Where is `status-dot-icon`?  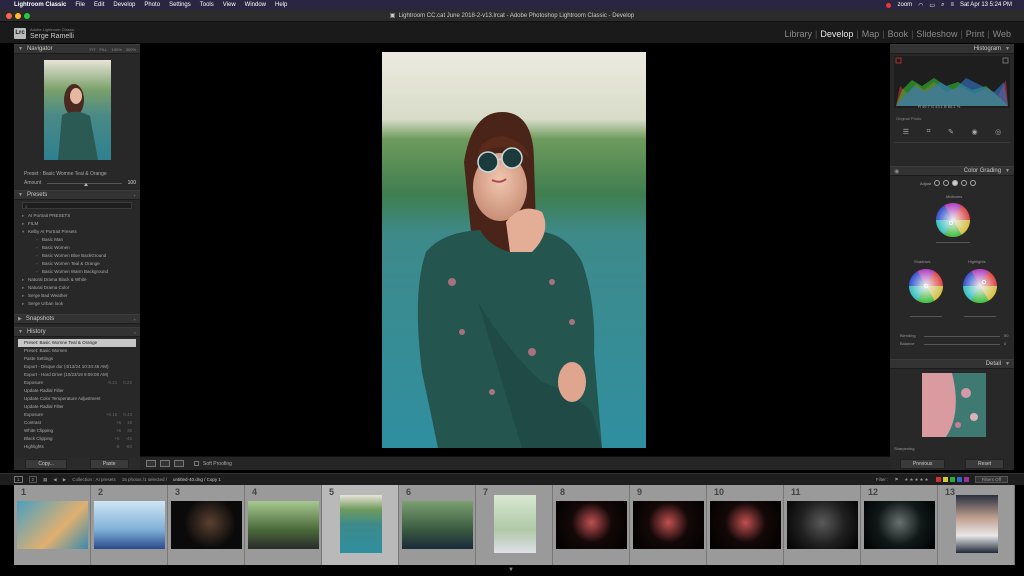
status-dot-icon is located at coordinates (889, 5).